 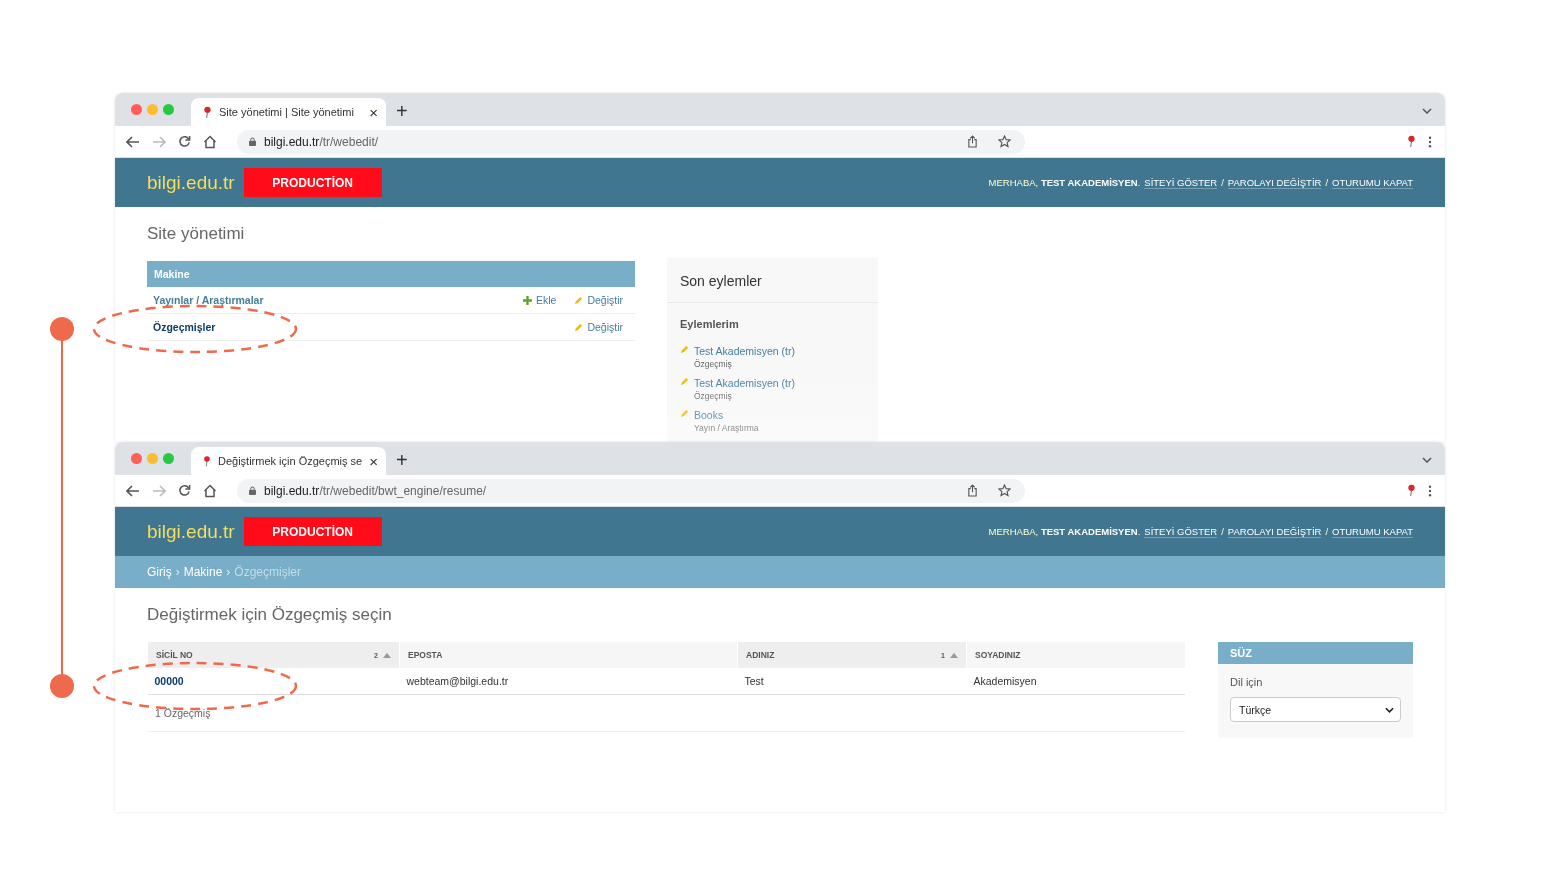 What do you see at coordinates (1315, 653) in the screenshot?
I see `filter-title: SÜZ` at bounding box center [1315, 653].